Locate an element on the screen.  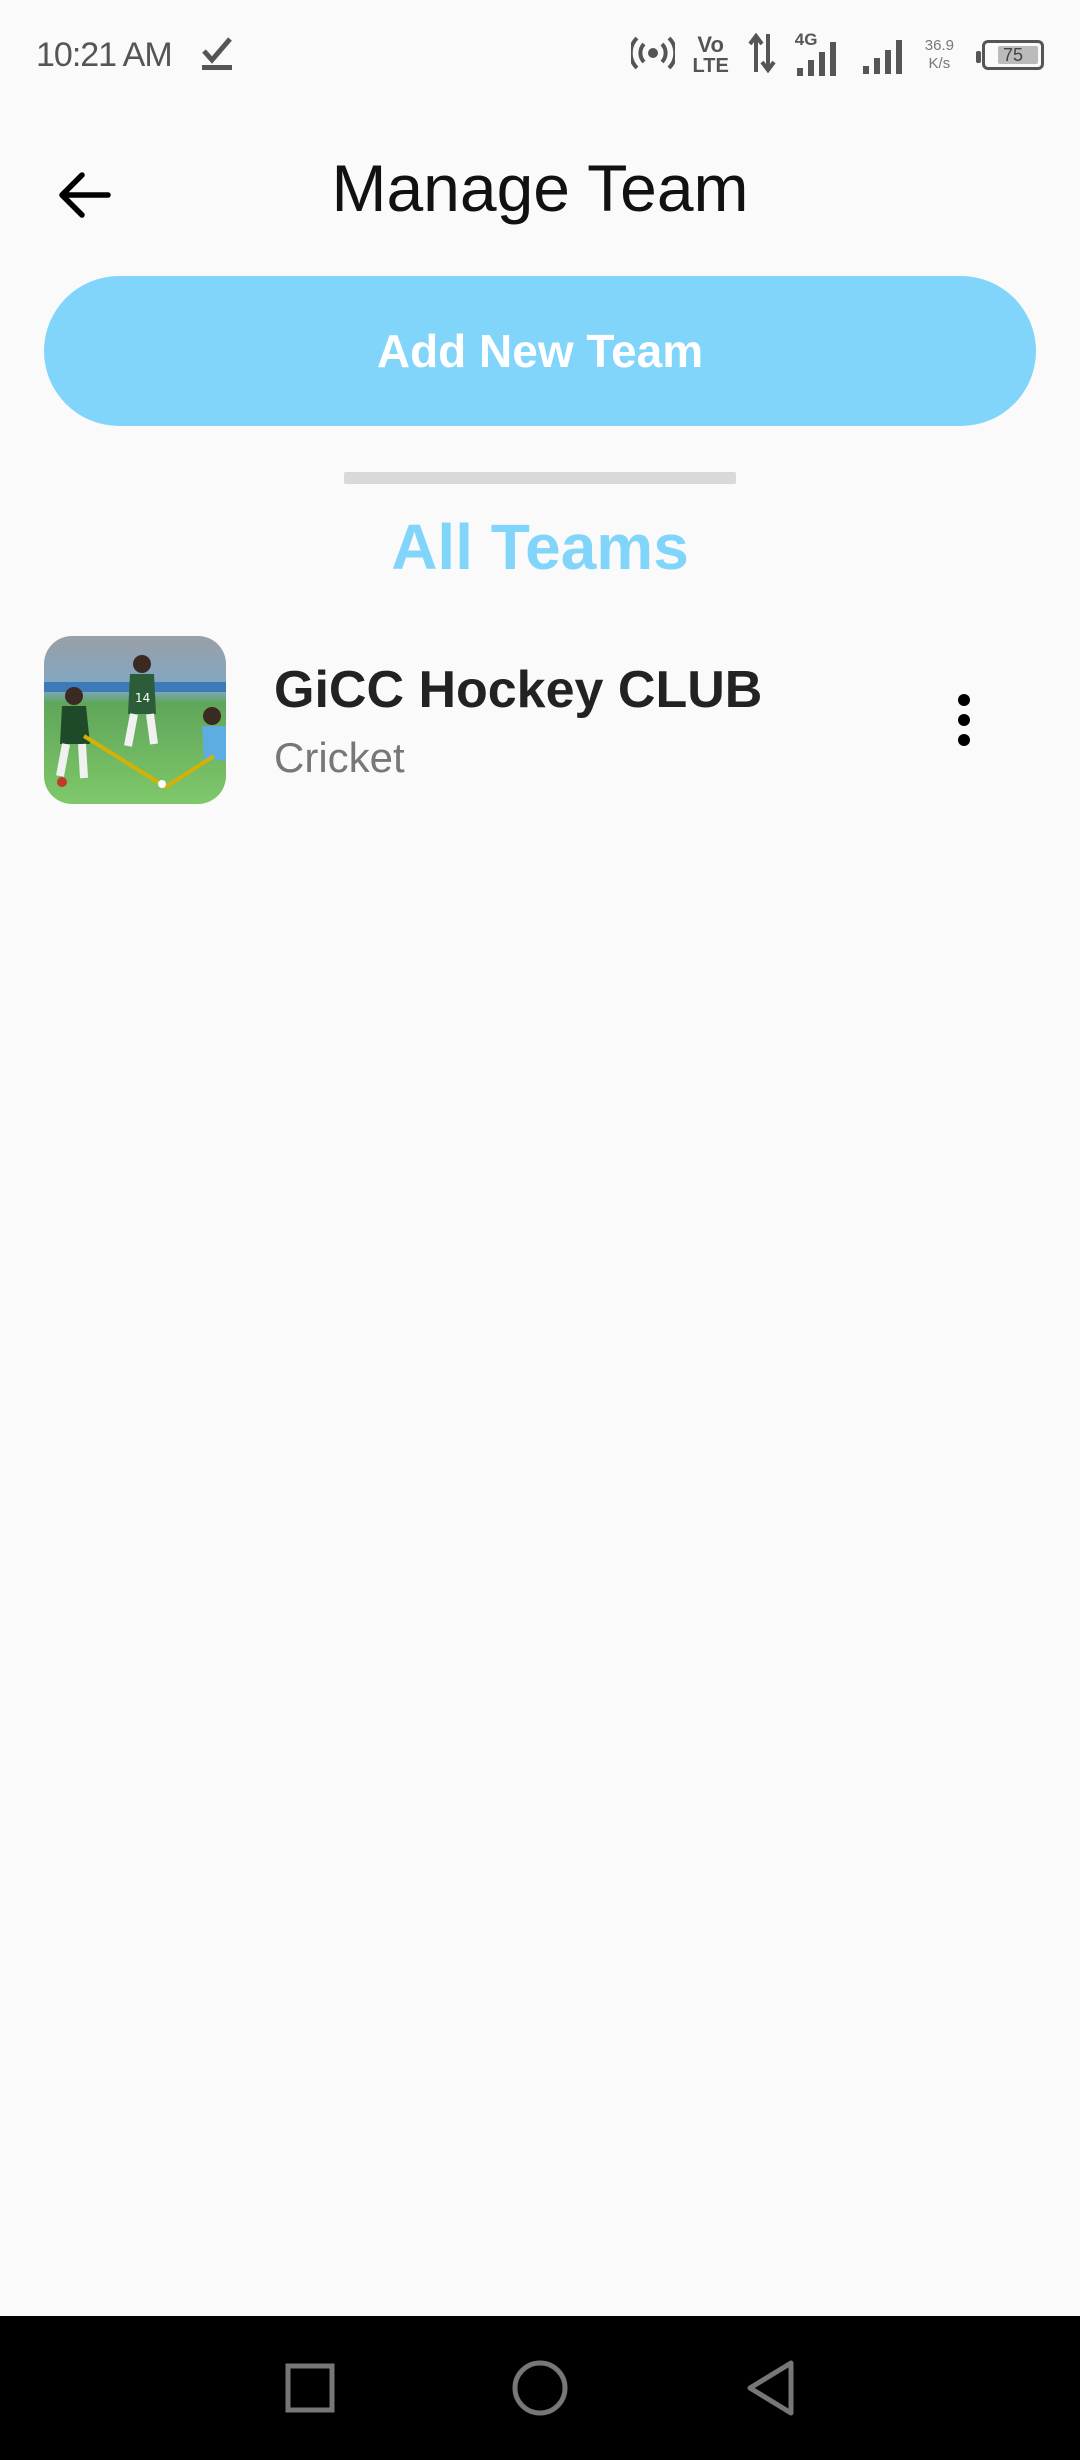
hotspot-icon is located at coordinates (652, 55).